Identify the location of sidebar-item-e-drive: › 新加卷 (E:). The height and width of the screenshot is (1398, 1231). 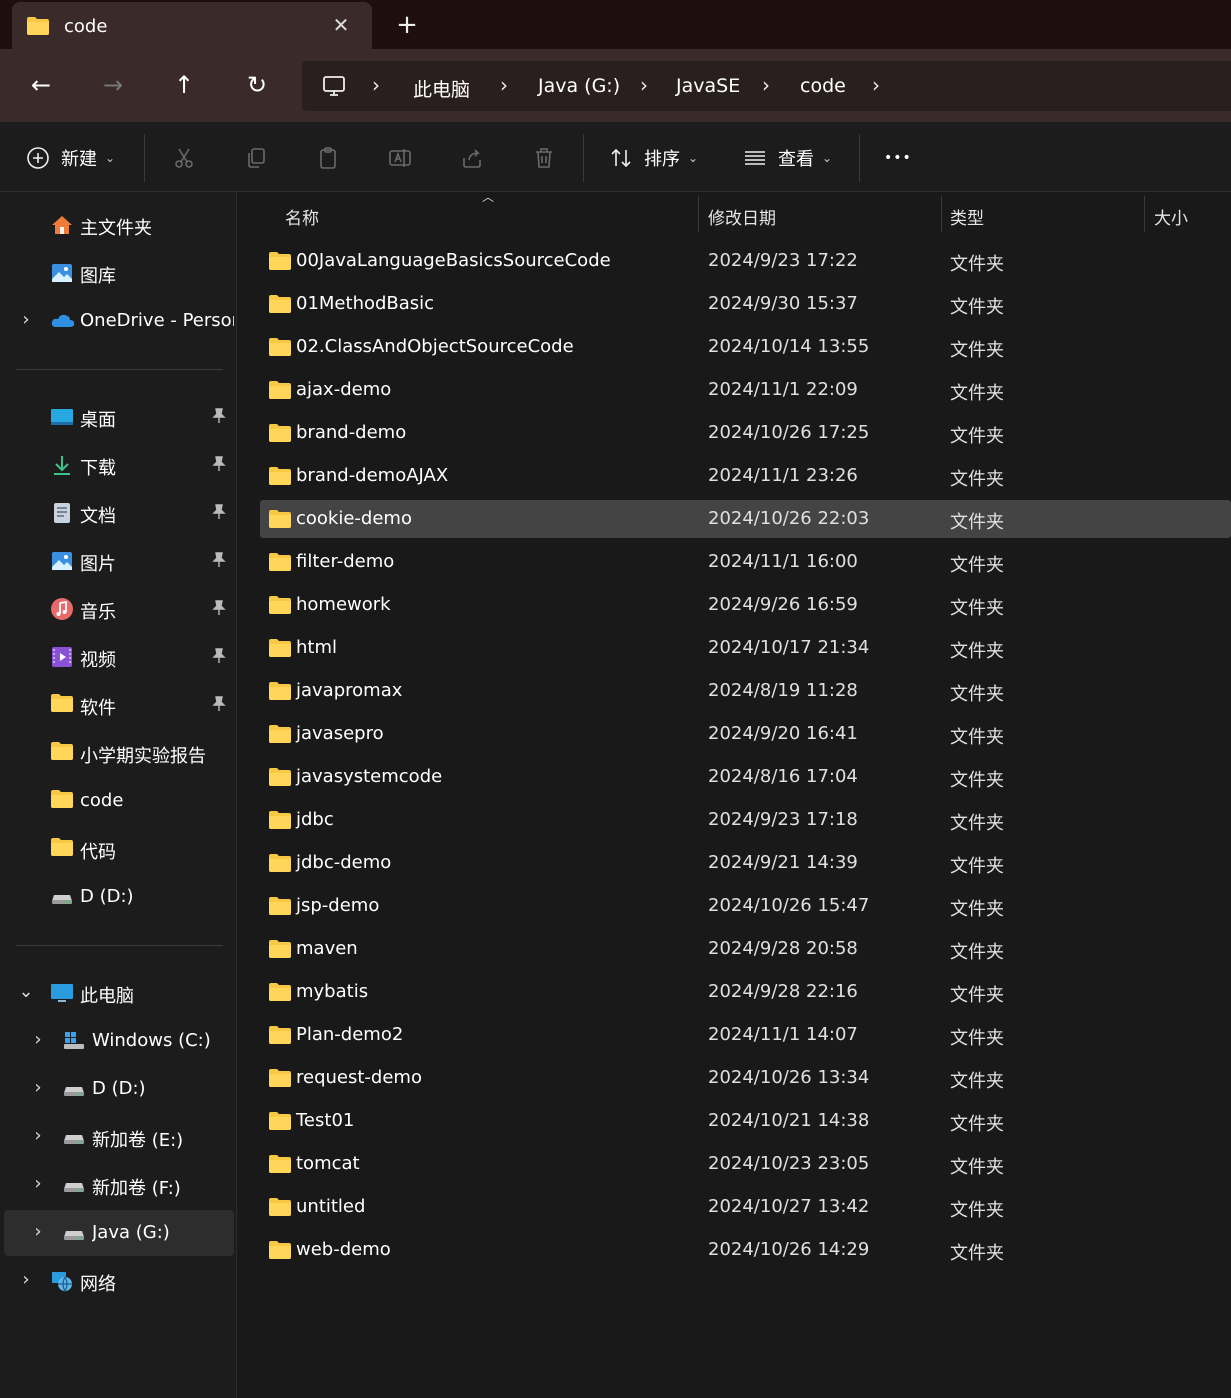
(119, 1137).